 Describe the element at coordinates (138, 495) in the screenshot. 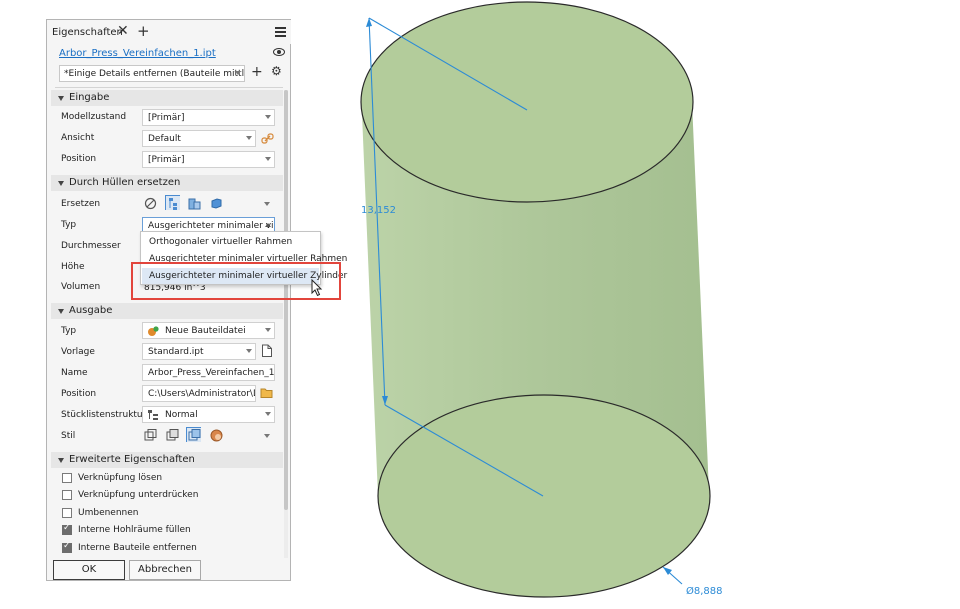

I see `verknuepfung-unterdruecken-label: Verknüpfung unterdrücken` at that location.